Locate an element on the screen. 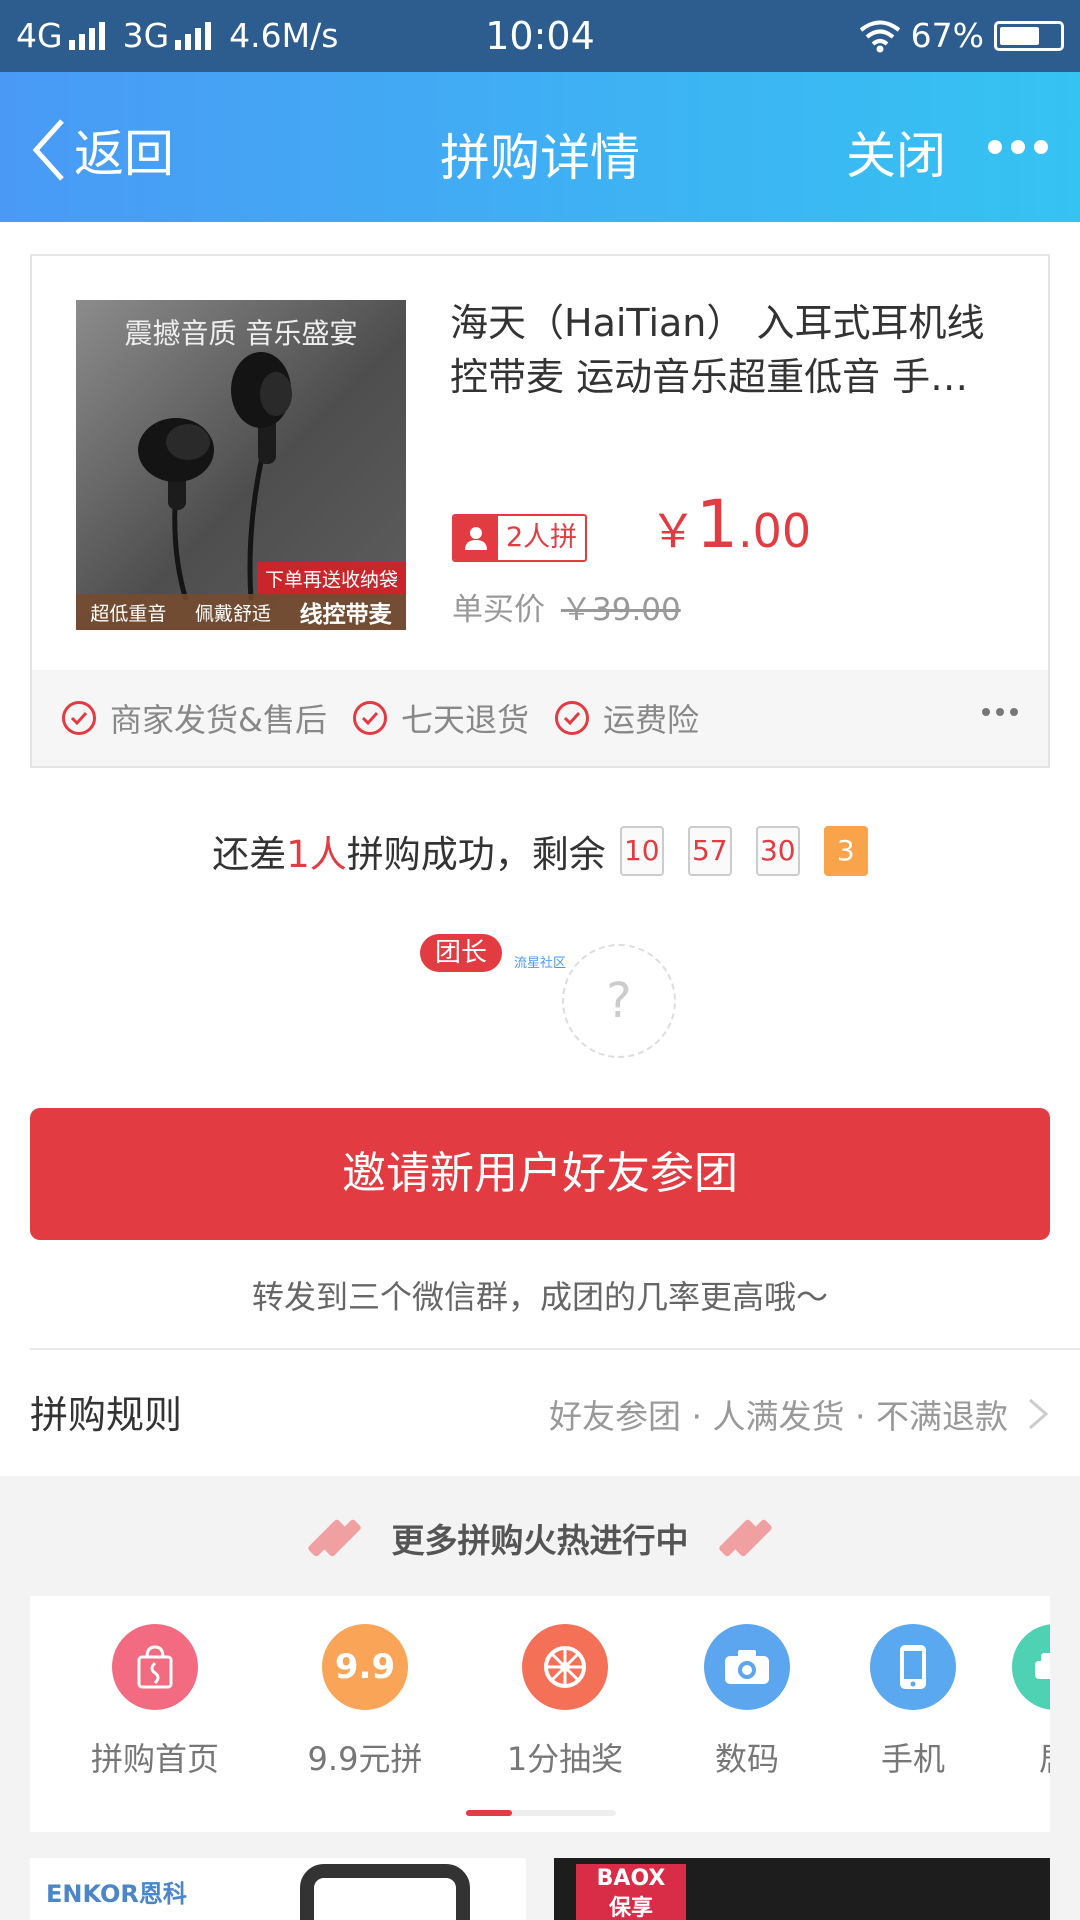 The image size is (1080, 1920). group-size-label: 2人拼 is located at coordinates (542, 537).